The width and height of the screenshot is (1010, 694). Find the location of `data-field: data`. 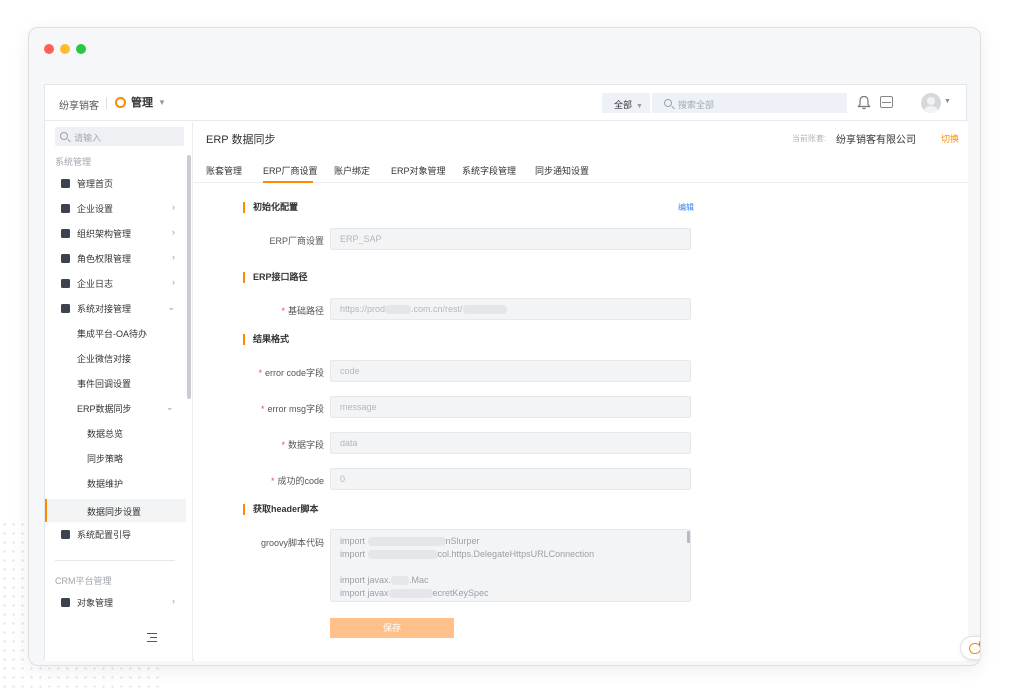

data-field: data is located at coordinates (510, 443).